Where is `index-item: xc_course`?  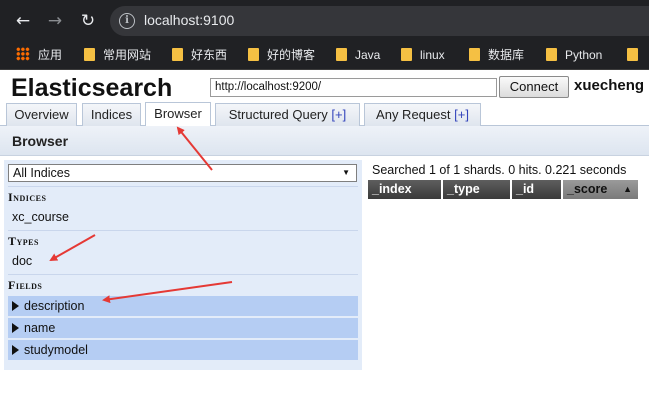
index-item: xc_course is located at coordinates (183, 217).